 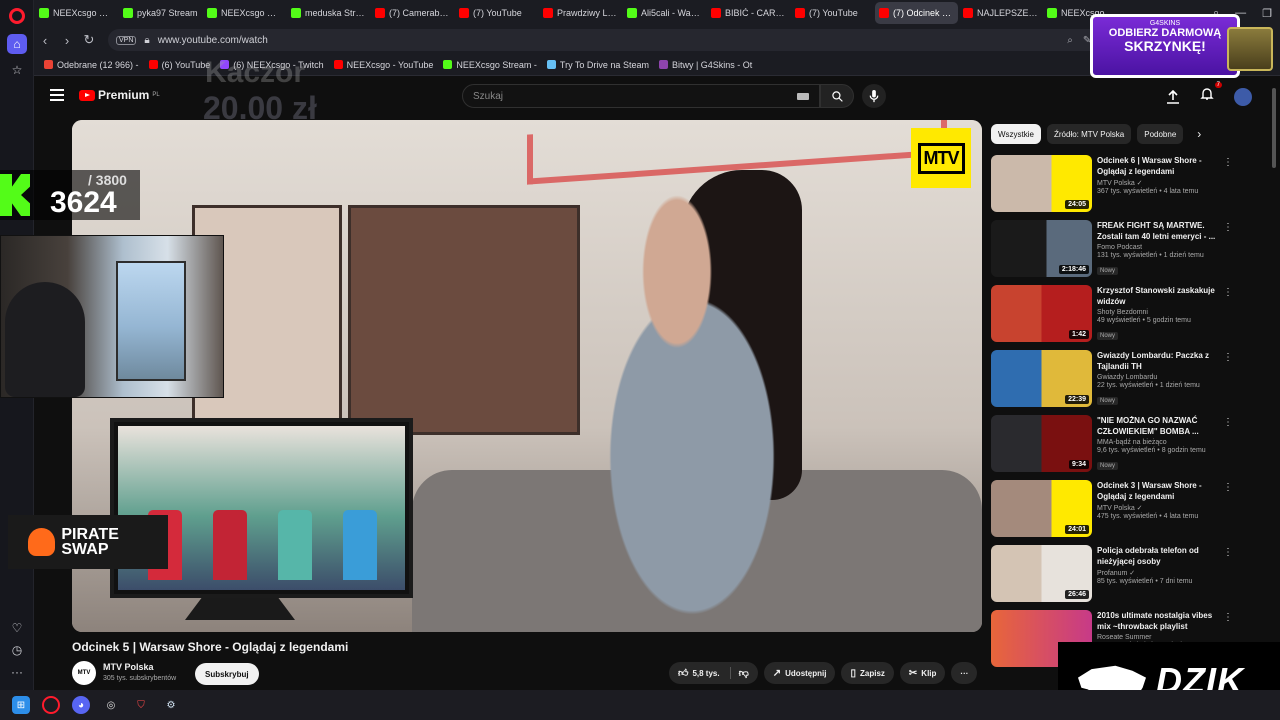 What do you see at coordinates (1016, 134) in the screenshot?
I see `chip-all: Wszystkie` at bounding box center [1016, 134].